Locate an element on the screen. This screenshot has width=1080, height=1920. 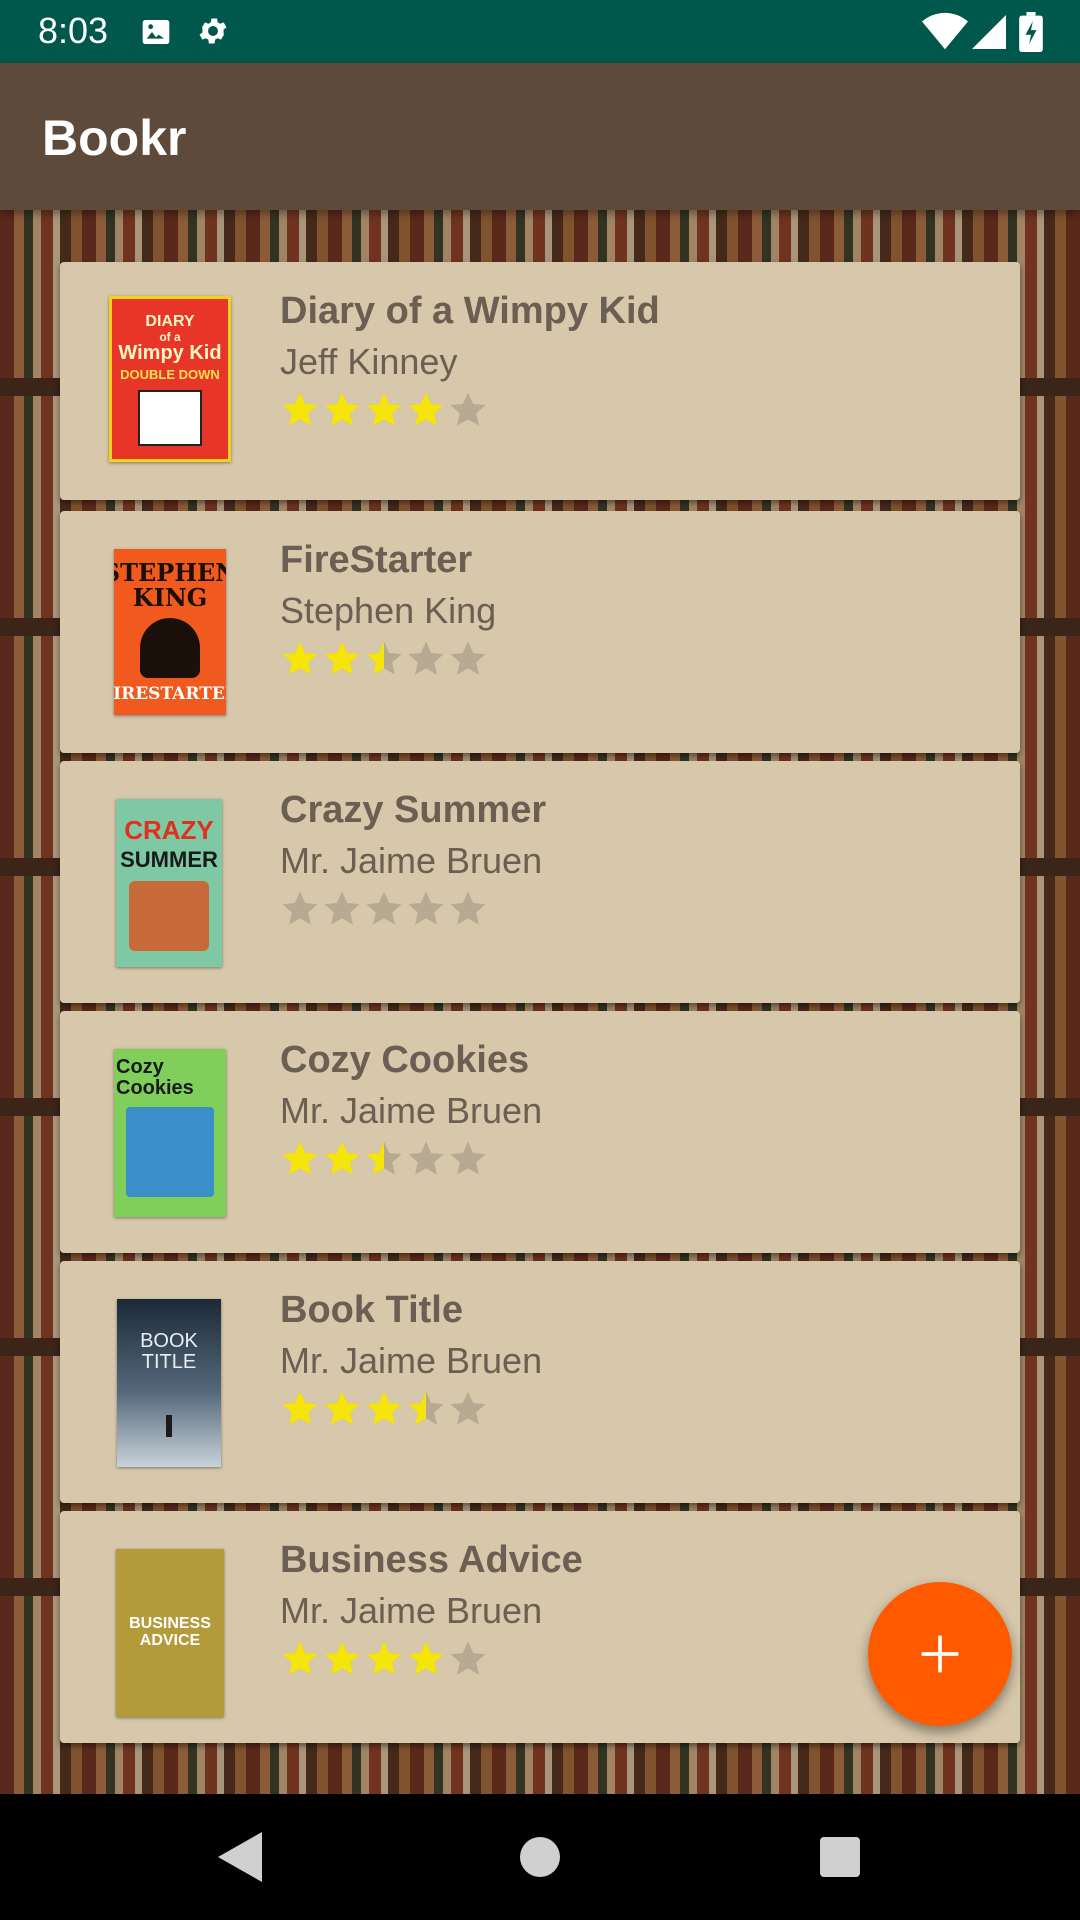
book-title: Business Advice is located at coordinates (431, 1560).